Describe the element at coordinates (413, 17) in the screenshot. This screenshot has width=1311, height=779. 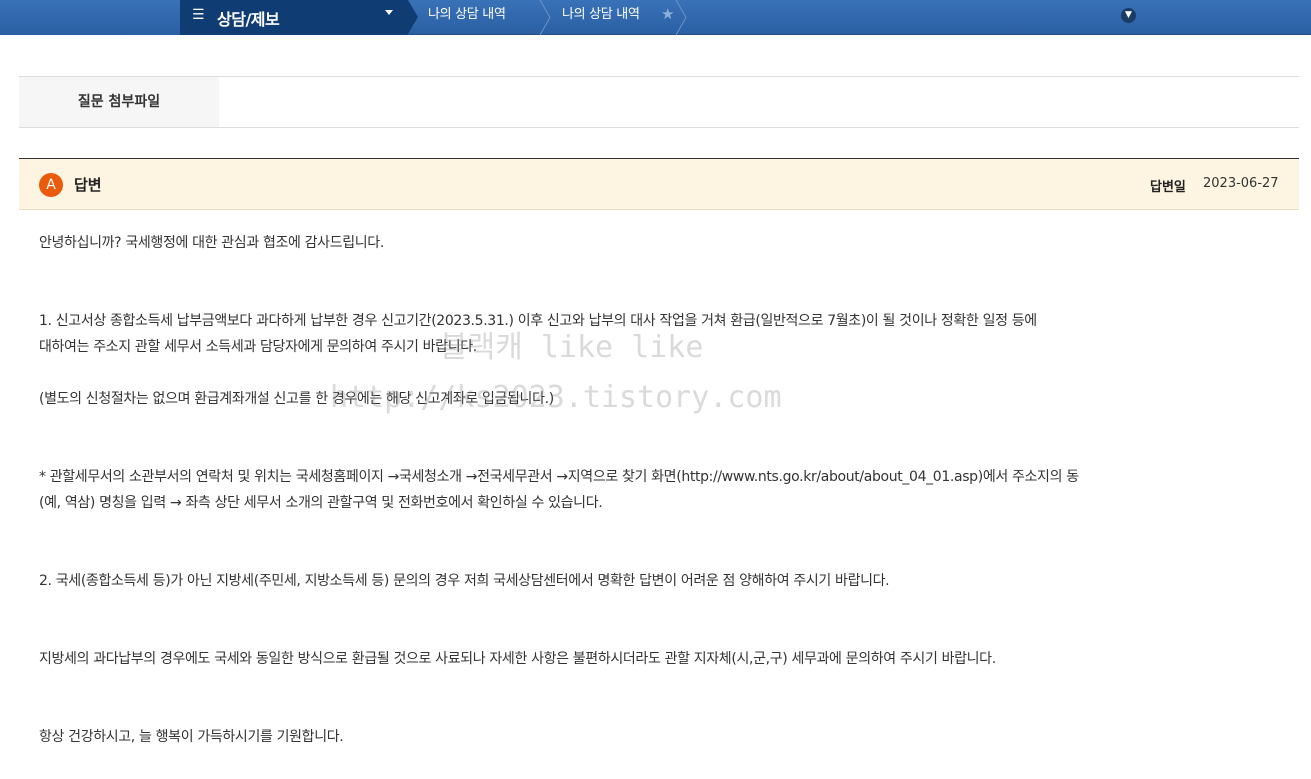
I see `menu-arrow-shape` at that location.